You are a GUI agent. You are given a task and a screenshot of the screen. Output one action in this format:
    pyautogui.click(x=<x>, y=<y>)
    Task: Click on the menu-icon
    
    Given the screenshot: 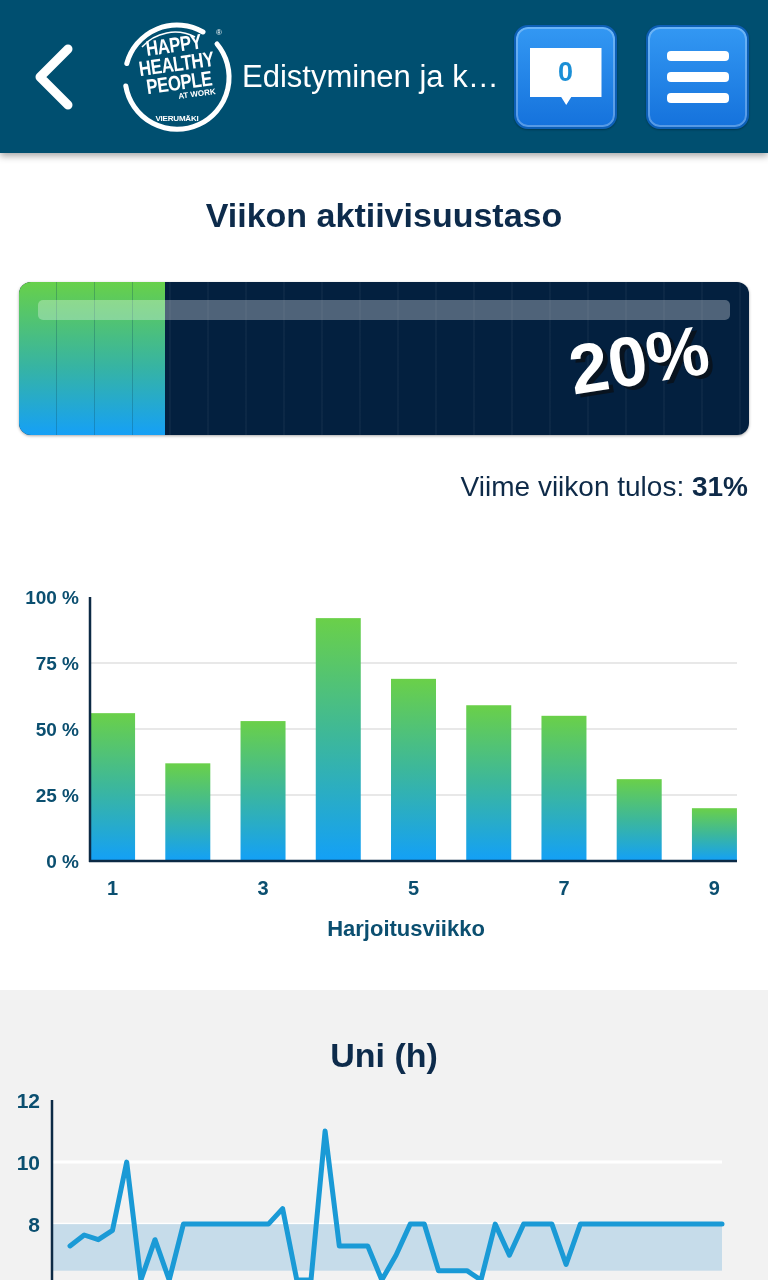 What is the action you would take?
    pyautogui.click(x=697, y=76)
    